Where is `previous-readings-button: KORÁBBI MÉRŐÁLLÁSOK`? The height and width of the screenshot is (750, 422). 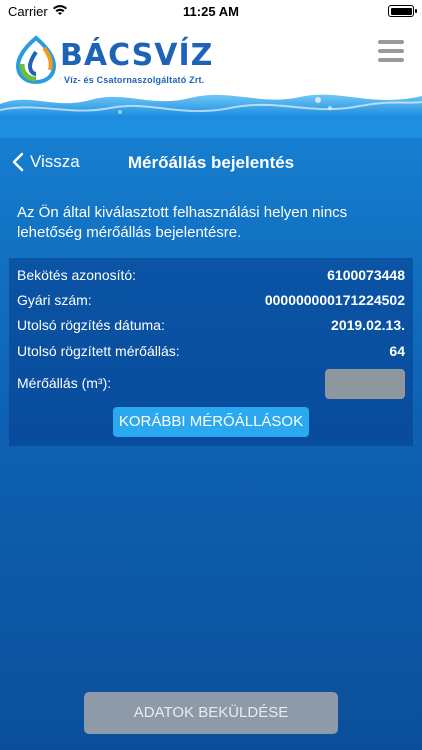
previous-readings-button: KORÁBBI MÉRŐÁLLÁSOK is located at coordinates (211, 422).